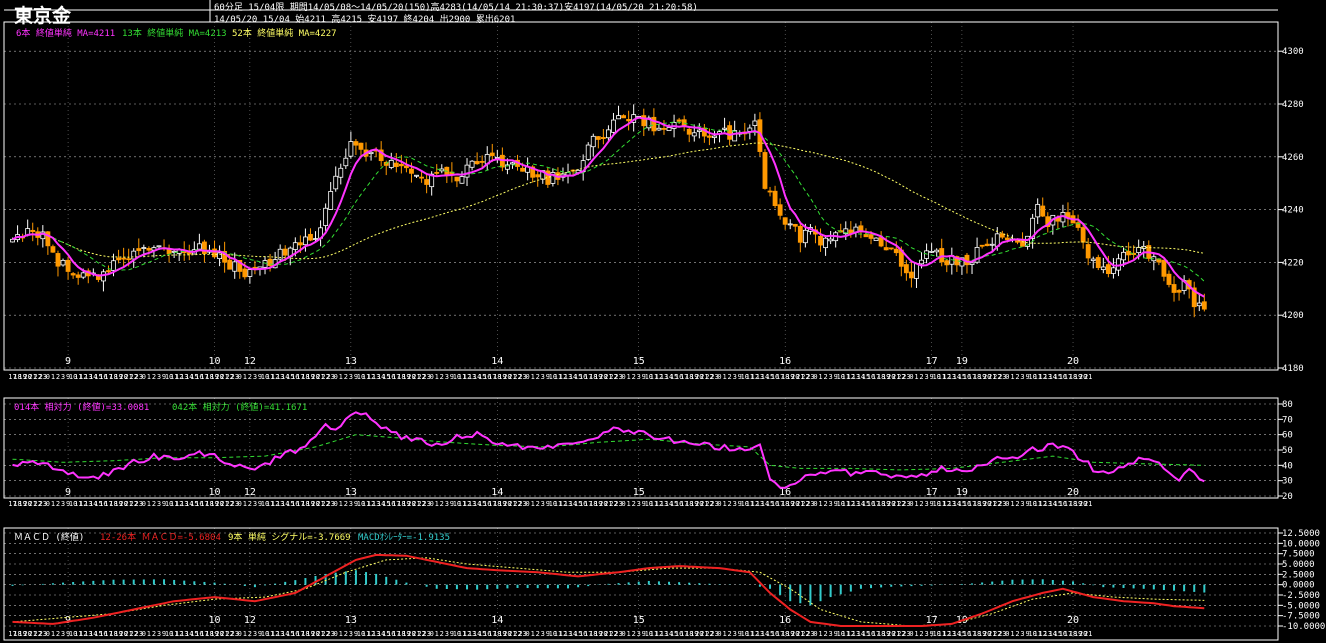  I want to click on day-label-rsi: 15, so click(639, 492).